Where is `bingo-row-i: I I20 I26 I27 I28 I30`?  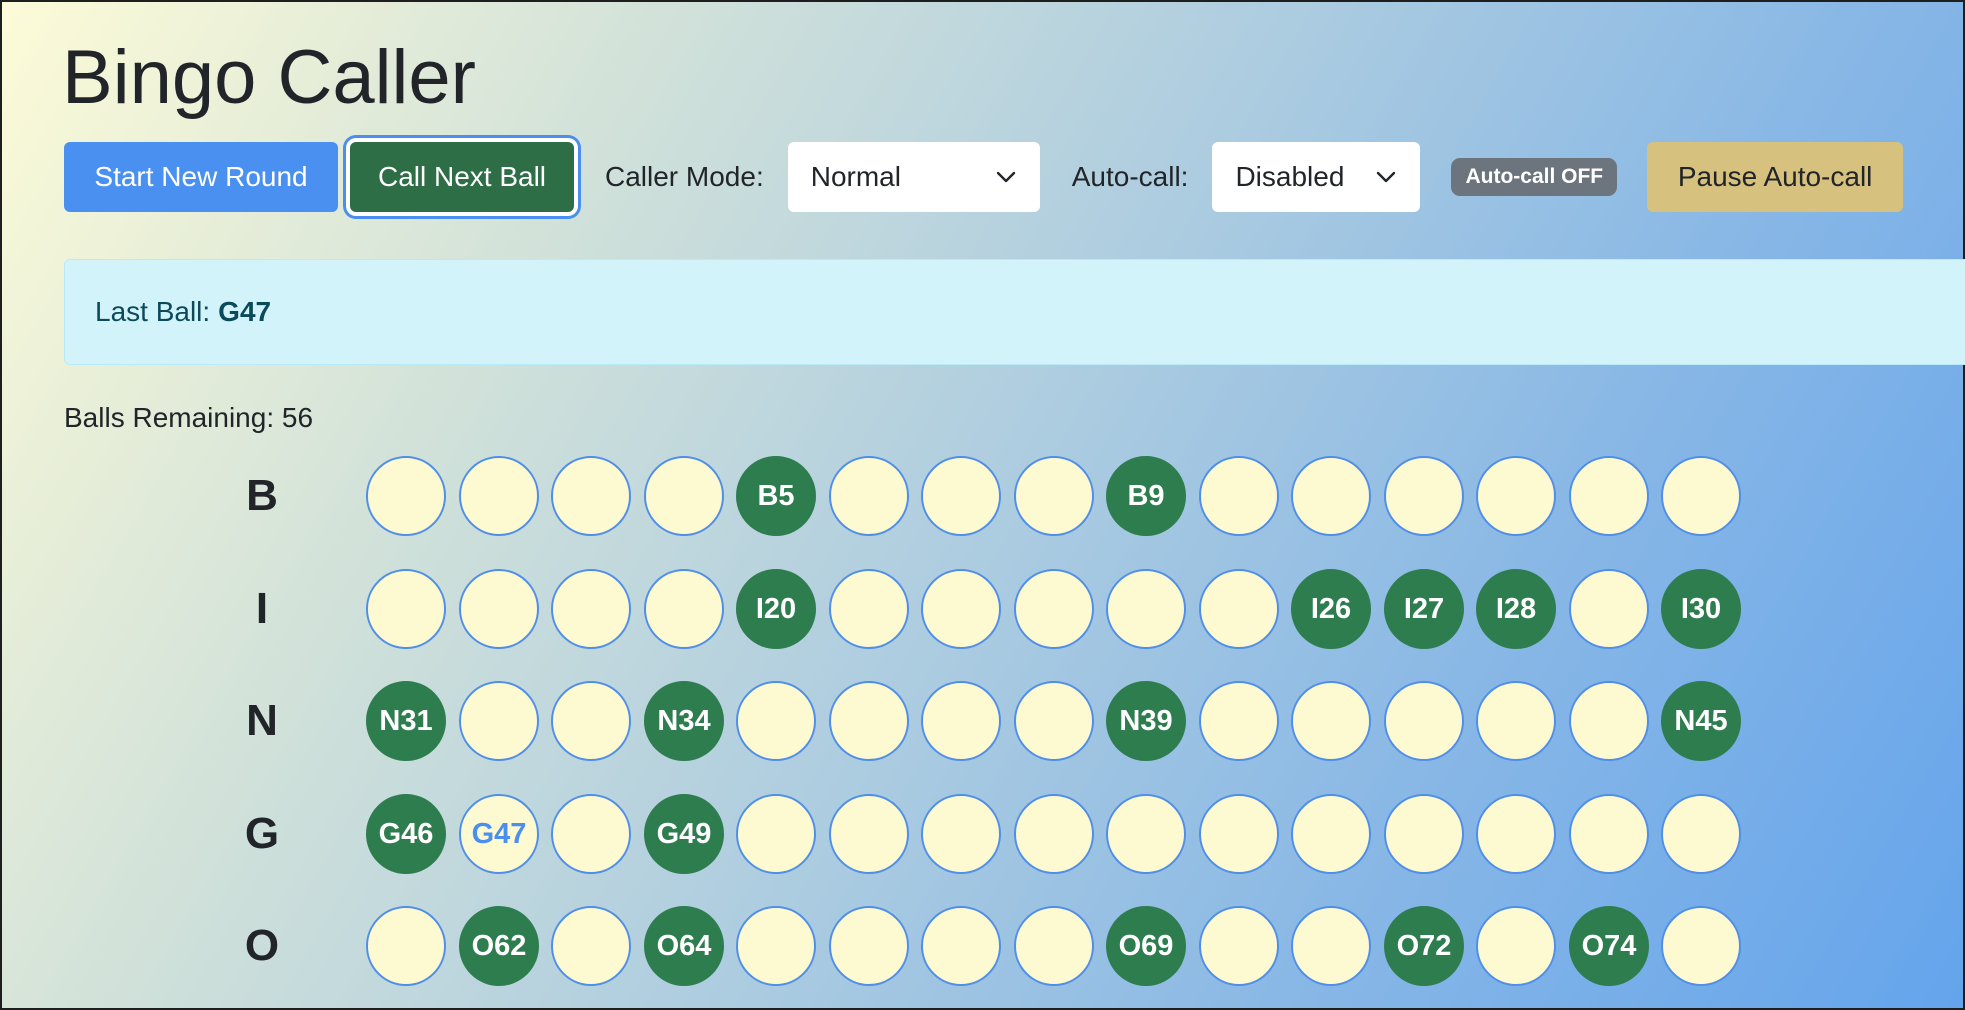 bingo-row-i: I I20 I26 I27 I28 I30 is located at coordinates (882, 609).